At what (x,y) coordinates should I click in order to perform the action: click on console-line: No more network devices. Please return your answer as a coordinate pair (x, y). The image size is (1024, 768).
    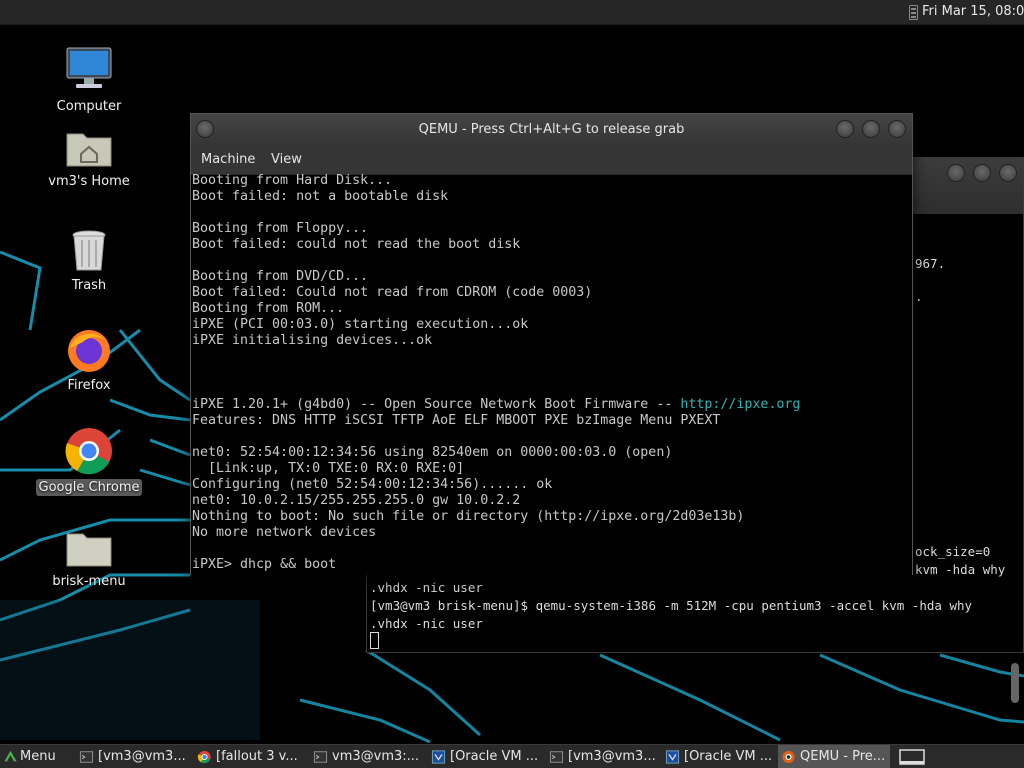
    Looking at the image, I should click on (284, 532).